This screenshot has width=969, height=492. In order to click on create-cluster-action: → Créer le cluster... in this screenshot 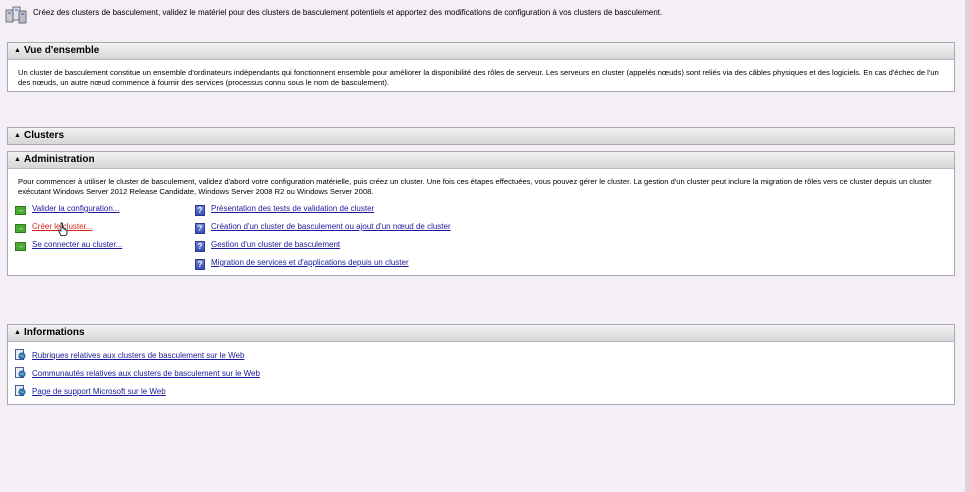, I will do `click(53, 227)`.